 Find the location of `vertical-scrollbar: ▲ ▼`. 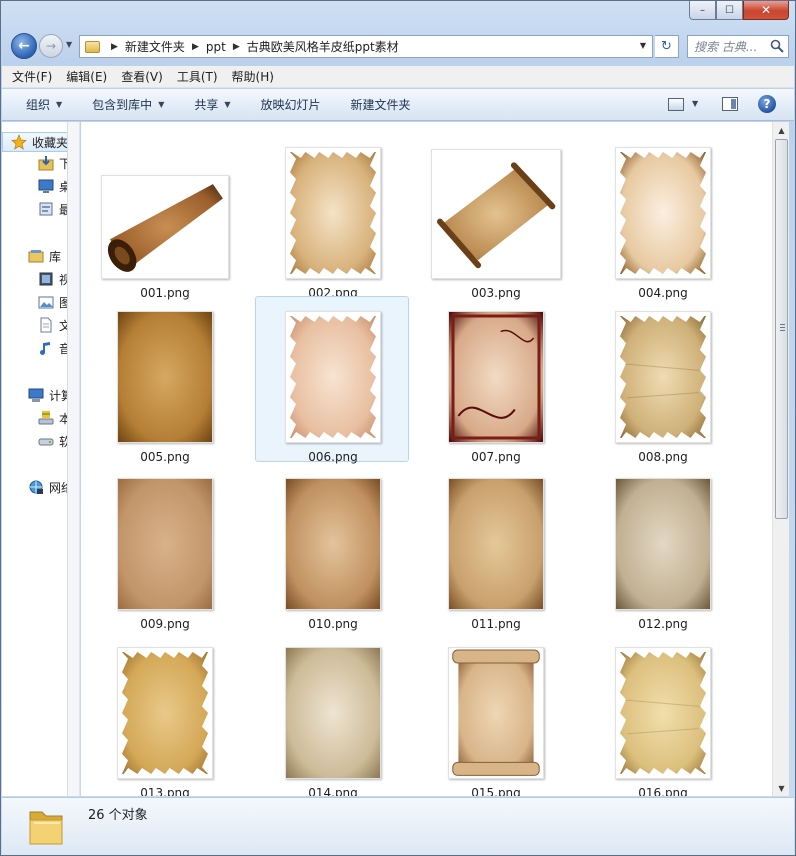

vertical-scrollbar: ▲ ▼ is located at coordinates (780, 459).